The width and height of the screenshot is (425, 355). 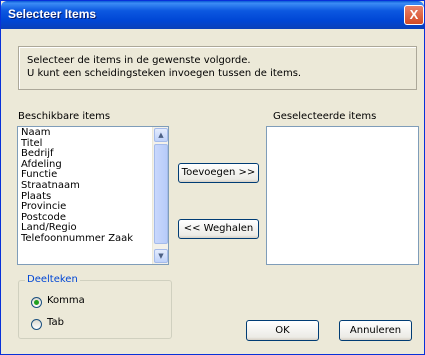 I want to click on chevron-up-icon: ▲, so click(x=161, y=135).